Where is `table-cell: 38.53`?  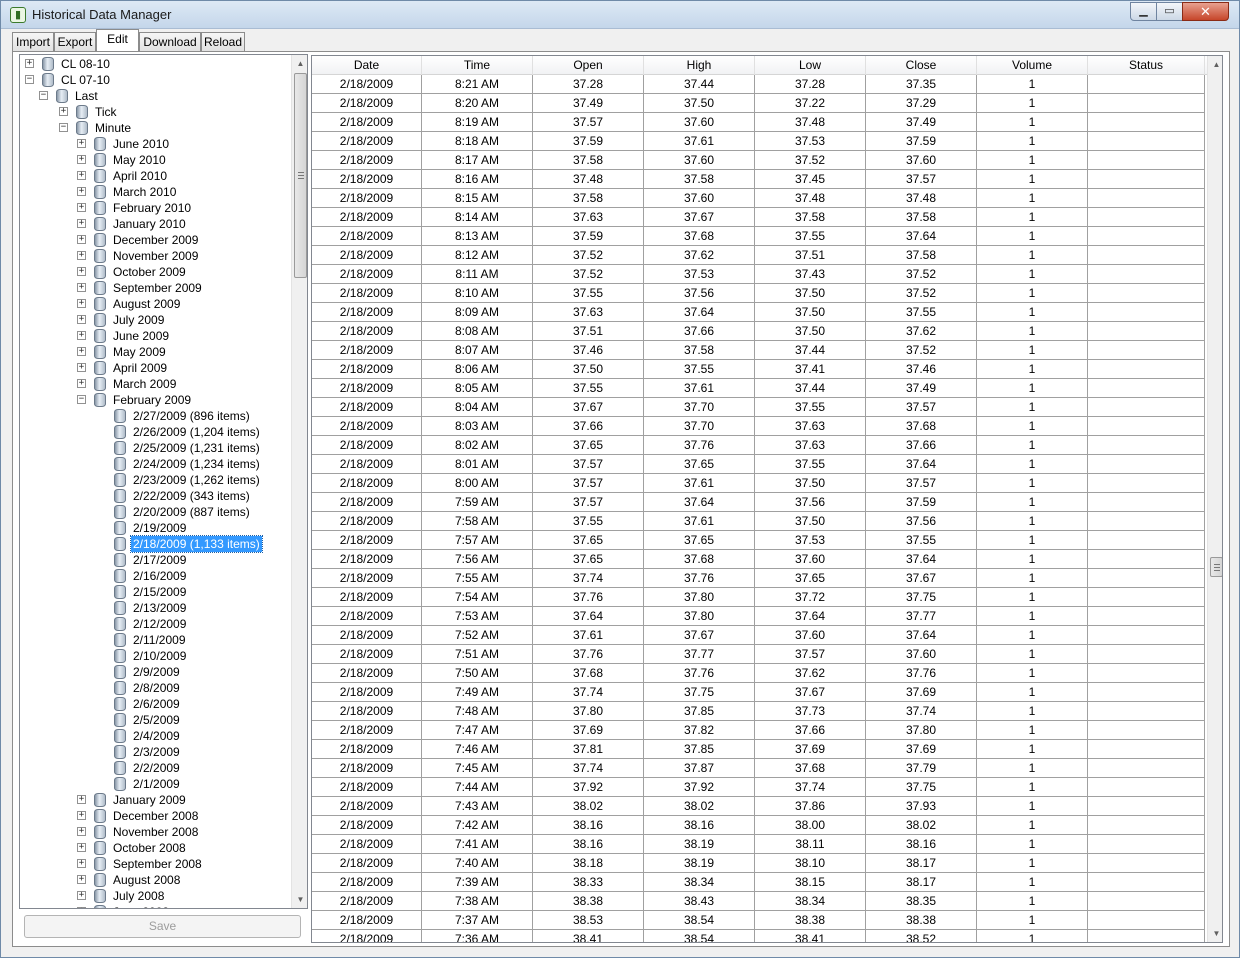
table-cell: 38.53 is located at coordinates (588, 920).